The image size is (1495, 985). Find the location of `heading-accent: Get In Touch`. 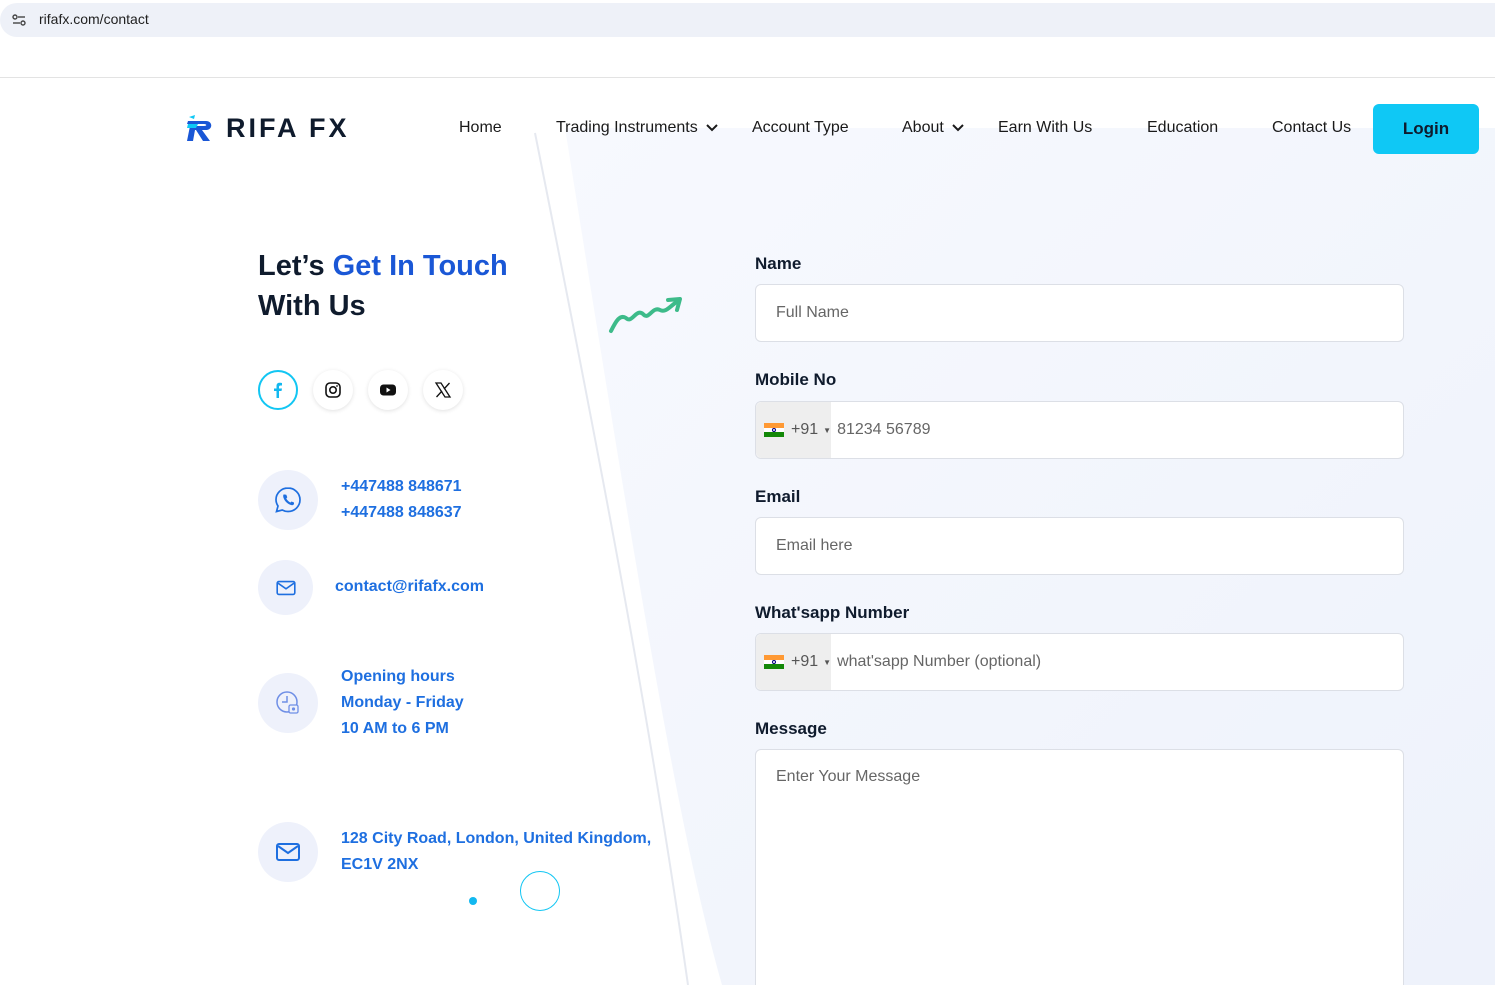

heading-accent: Get In Touch is located at coordinates (420, 266).